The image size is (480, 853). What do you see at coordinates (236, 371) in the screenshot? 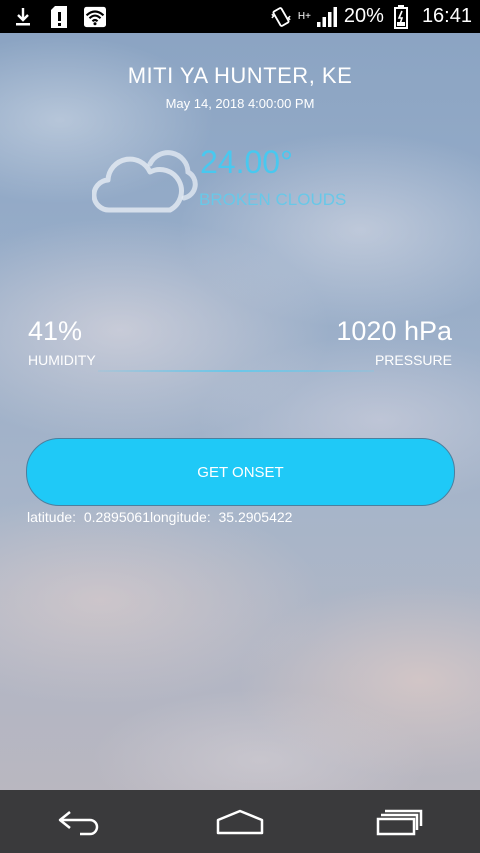
I see `stats-divider` at bounding box center [236, 371].